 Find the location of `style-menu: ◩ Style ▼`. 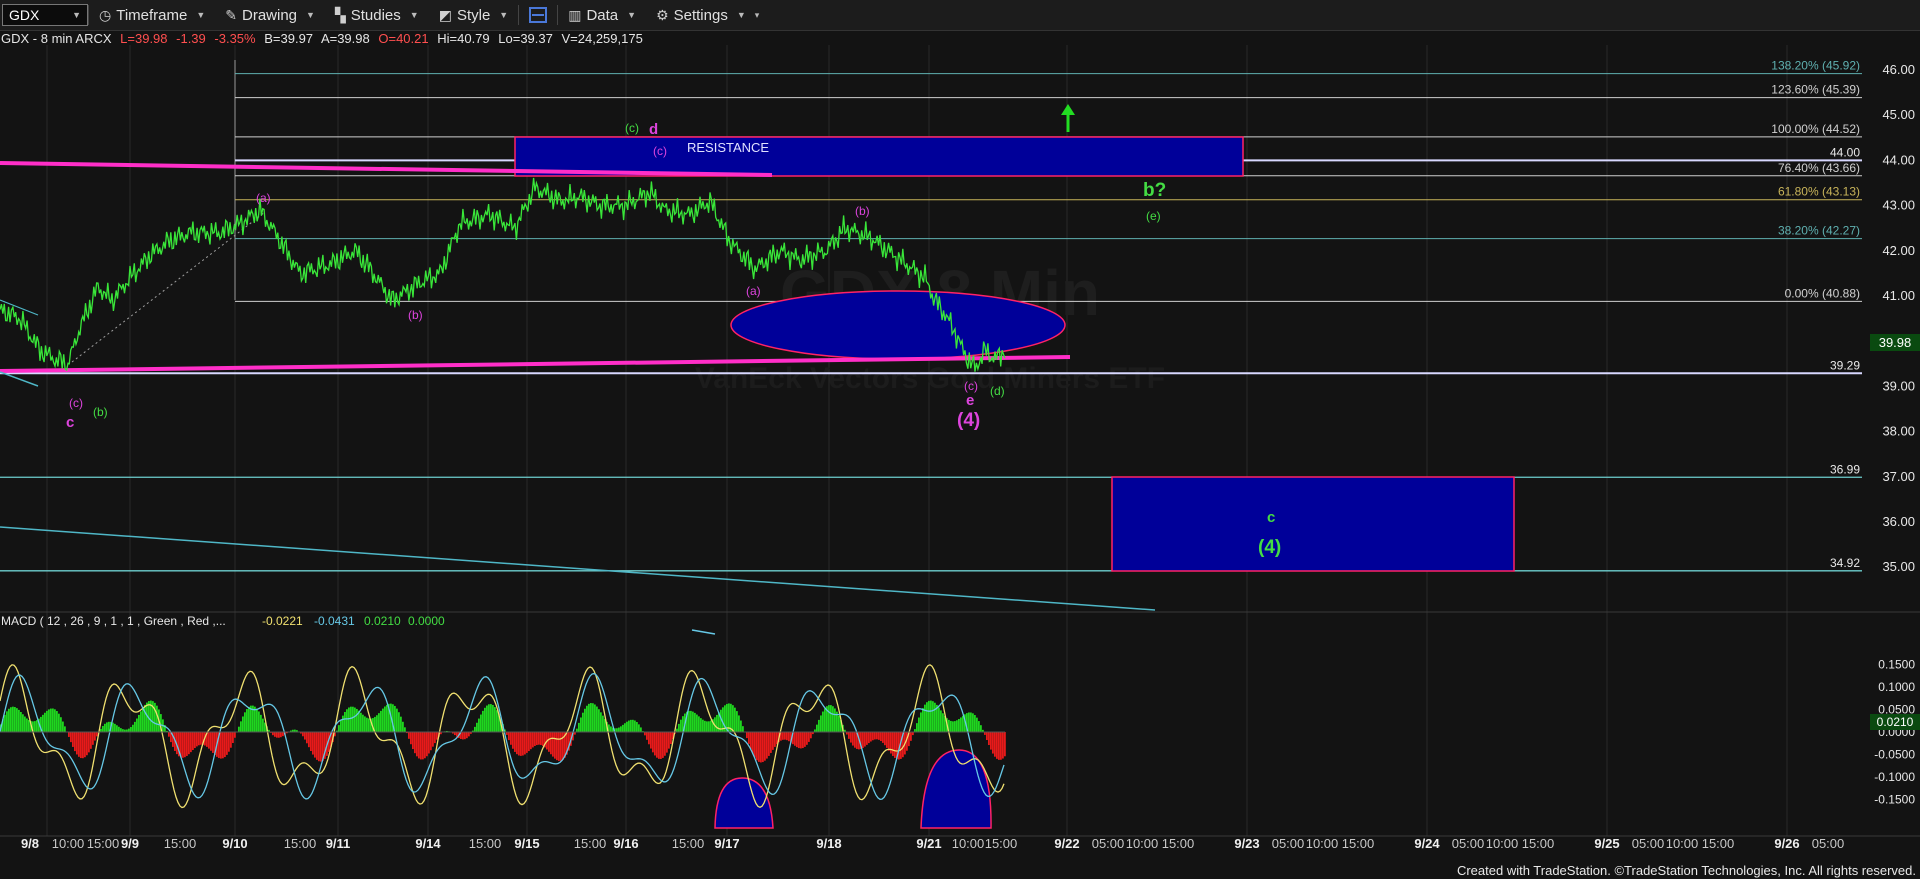

style-menu: ◩ Style ▼ is located at coordinates (474, 15).